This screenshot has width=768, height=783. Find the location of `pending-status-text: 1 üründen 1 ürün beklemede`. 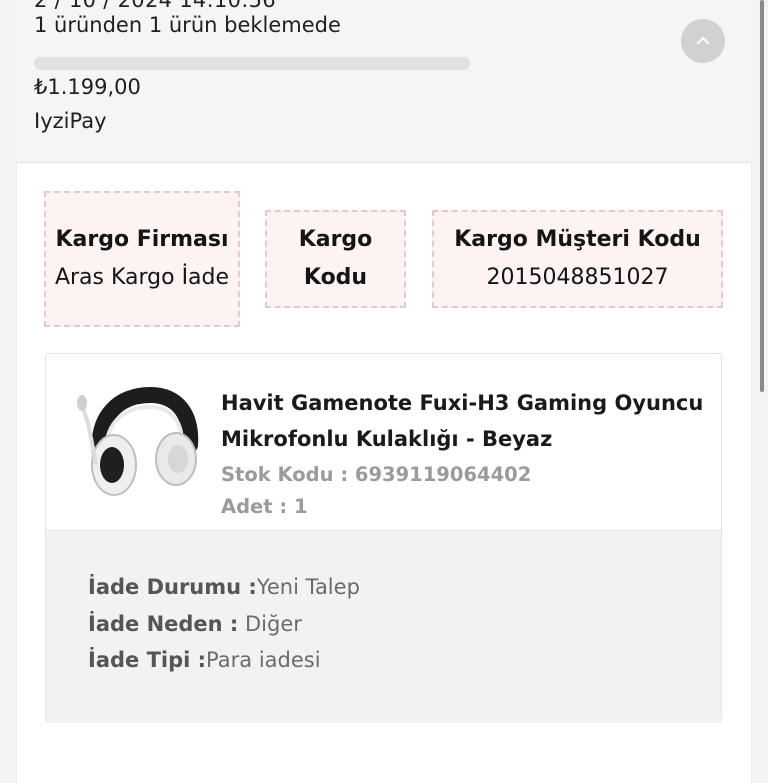

pending-status-text: 1 üründen 1 ürün beklemede is located at coordinates (187, 25).